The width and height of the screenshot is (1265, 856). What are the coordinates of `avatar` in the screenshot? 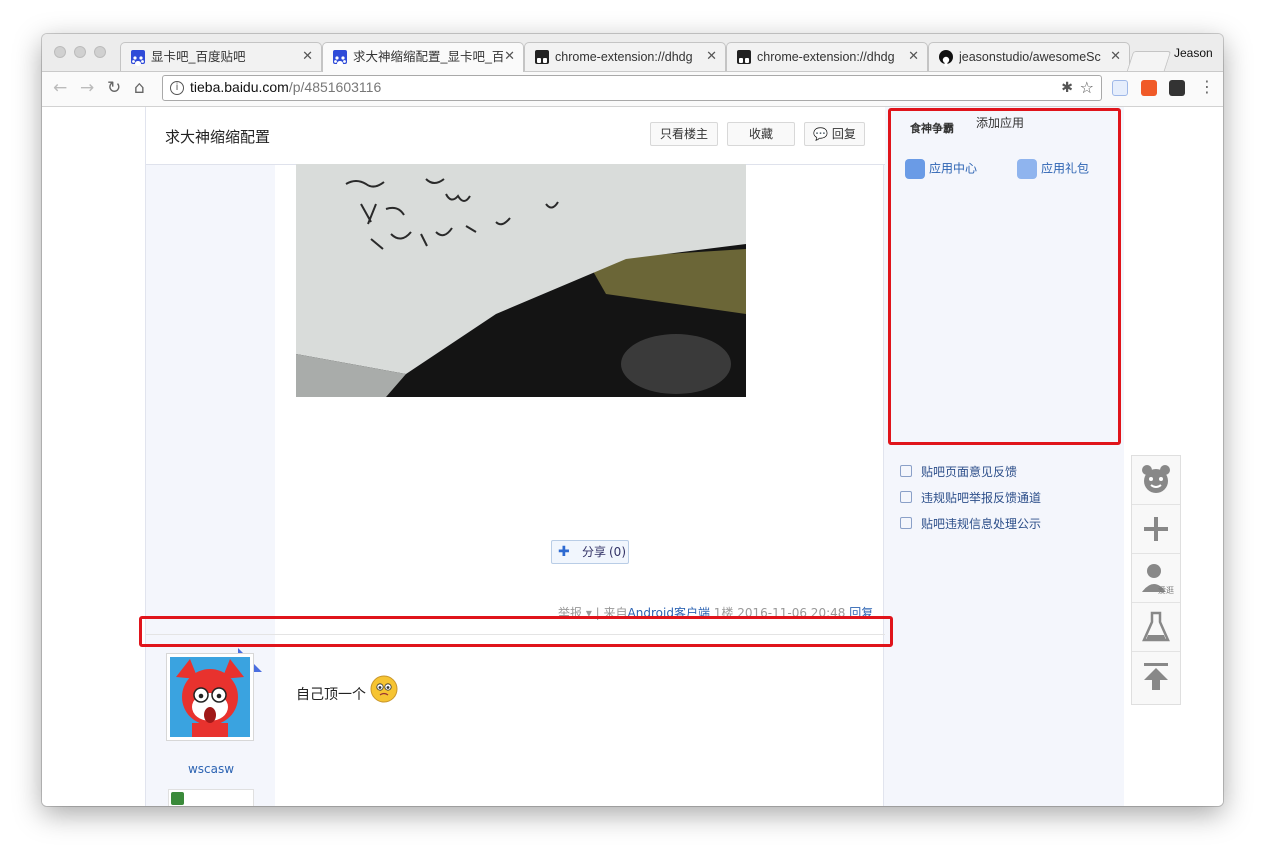 It's located at (210, 697).